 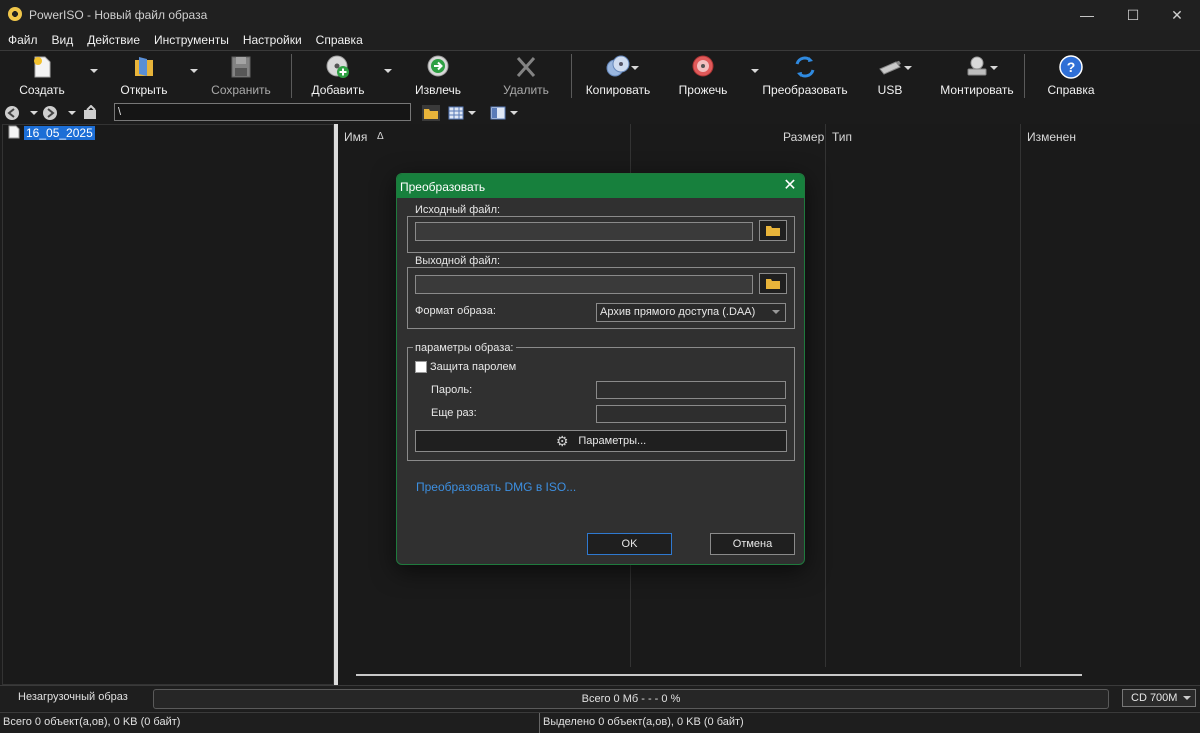 I want to click on output-file-label: Выходной файл:, so click(x=458, y=261).